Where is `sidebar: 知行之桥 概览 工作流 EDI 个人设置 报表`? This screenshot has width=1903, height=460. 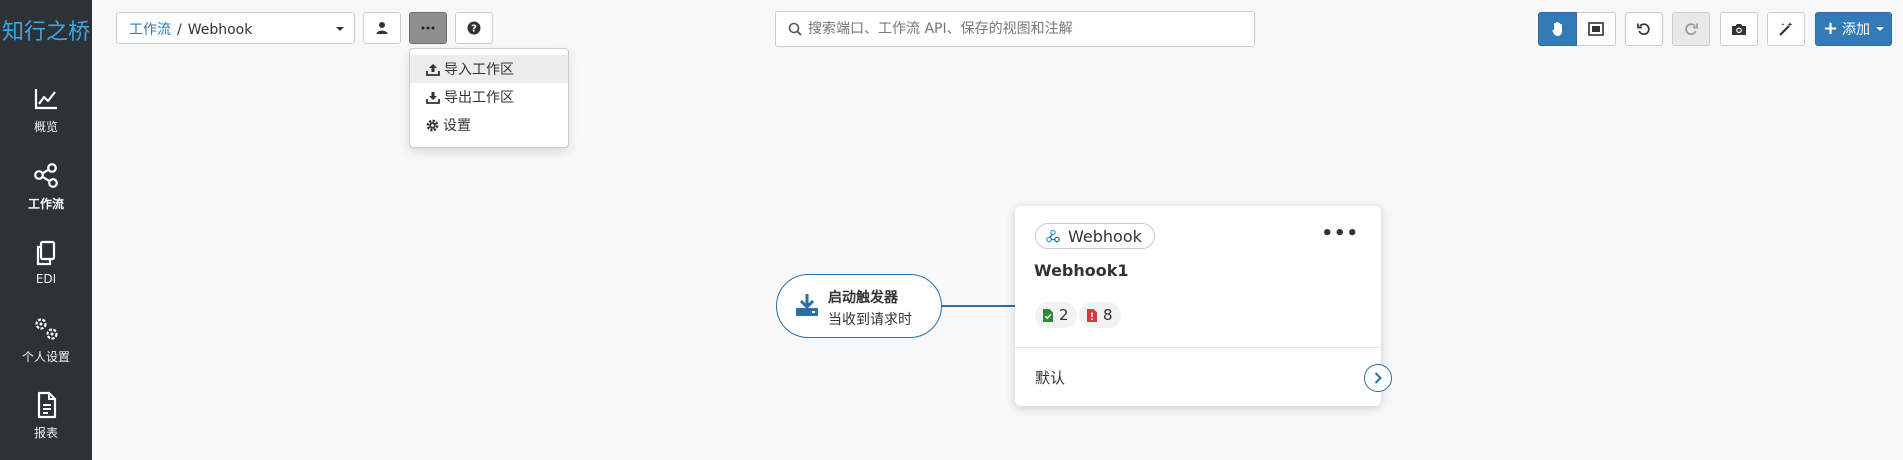 sidebar: 知行之桥 概览 工作流 EDI 个人设置 报表 is located at coordinates (46, 230).